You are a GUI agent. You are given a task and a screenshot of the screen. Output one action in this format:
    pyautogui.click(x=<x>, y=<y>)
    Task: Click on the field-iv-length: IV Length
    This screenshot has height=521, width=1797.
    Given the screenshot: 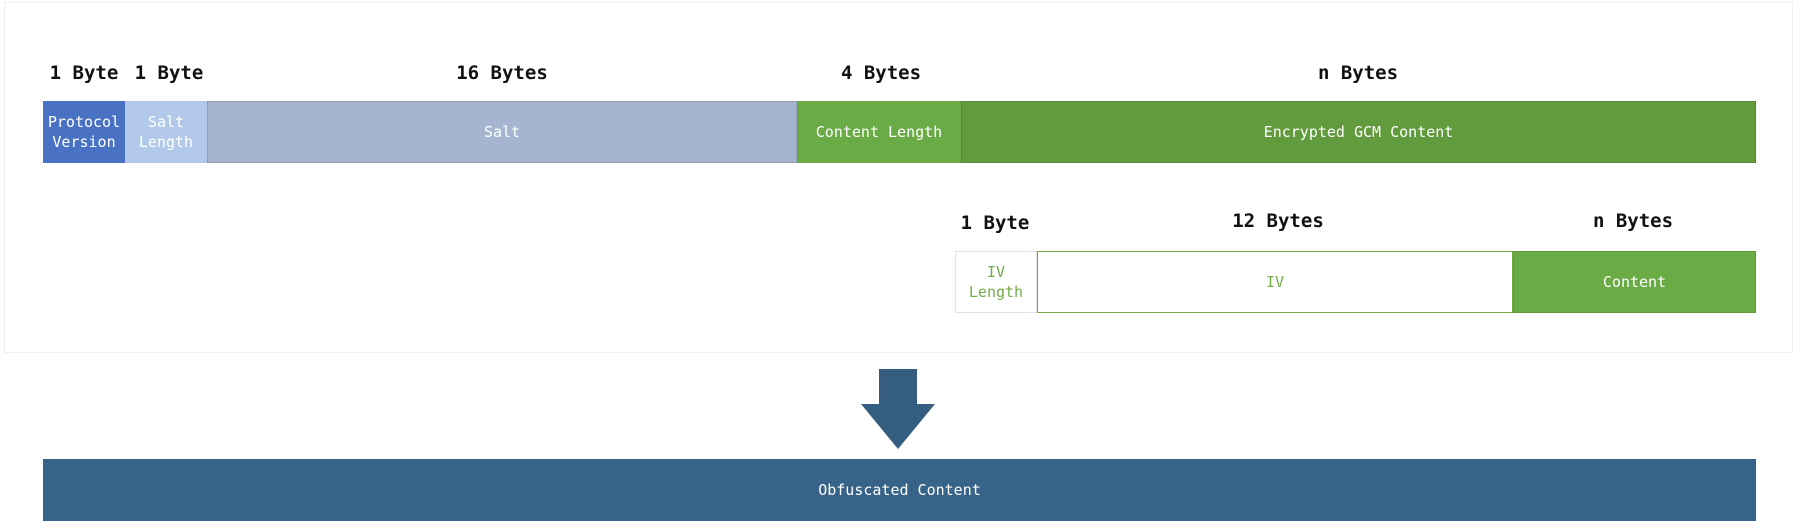 What is the action you would take?
    pyautogui.click(x=996, y=282)
    